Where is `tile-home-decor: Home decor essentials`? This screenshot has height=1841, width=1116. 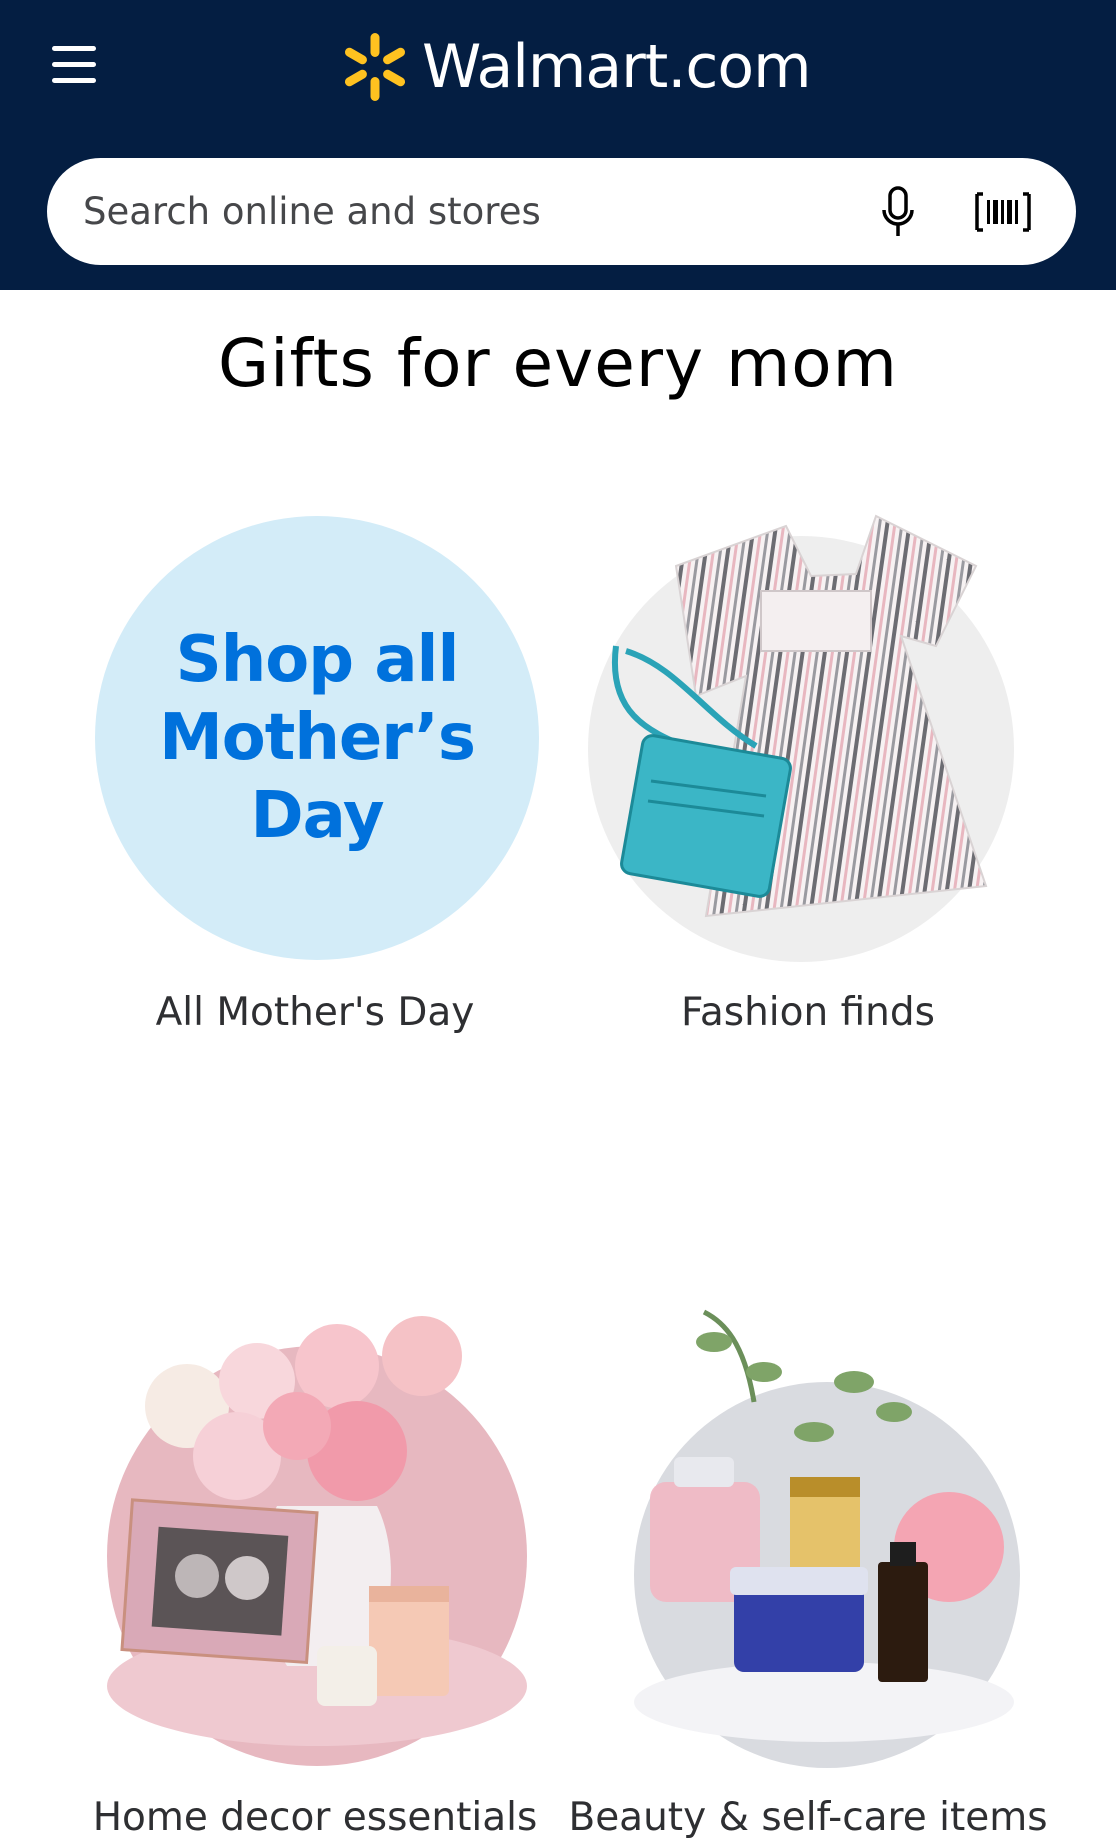 tile-home-decor: Home decor essentials is located at coordinates (315, 1578).